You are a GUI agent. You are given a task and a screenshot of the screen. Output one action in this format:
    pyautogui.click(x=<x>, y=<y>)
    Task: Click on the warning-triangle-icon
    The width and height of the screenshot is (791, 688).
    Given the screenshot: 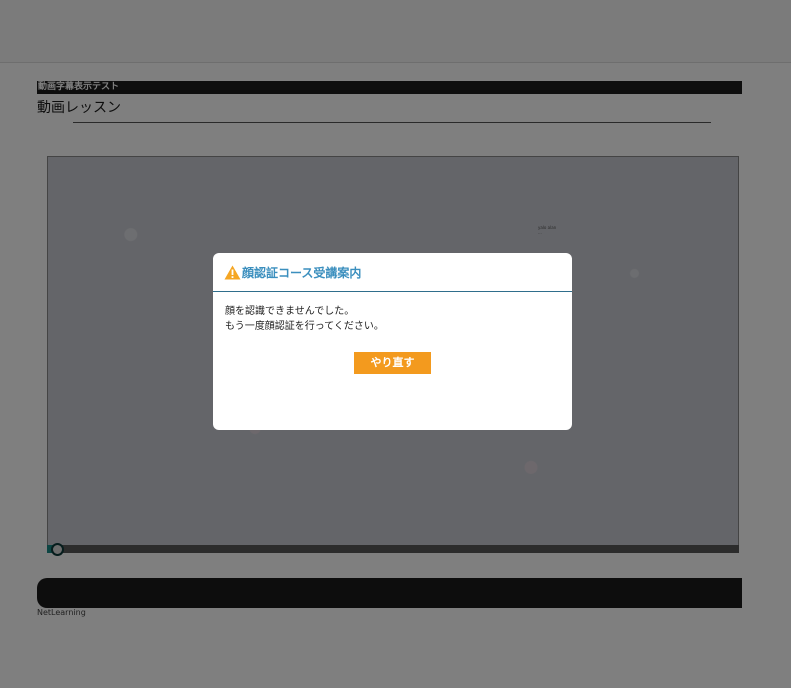 What is the action you would take?
    pyautogui.click(x=232, y=272)
    